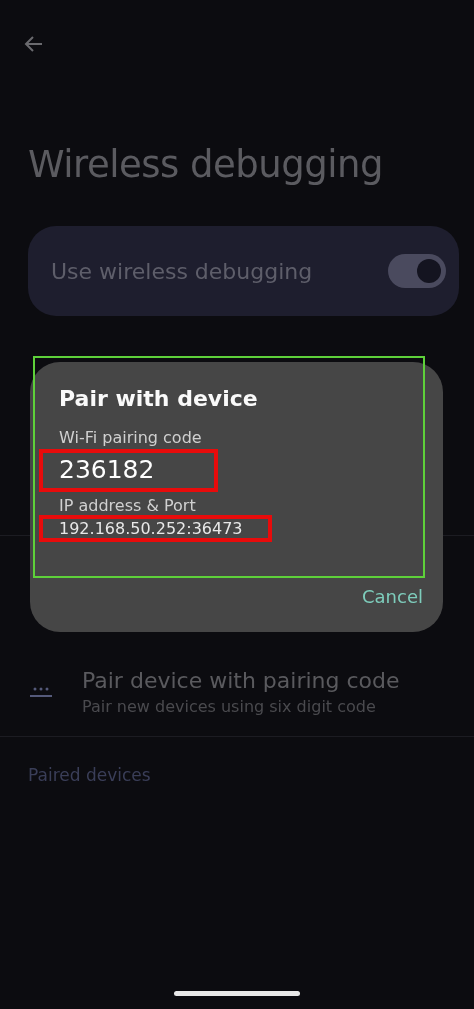 The image size is (474, 1009). I want to click on field-label: IP address & Port, so click(128, 505).